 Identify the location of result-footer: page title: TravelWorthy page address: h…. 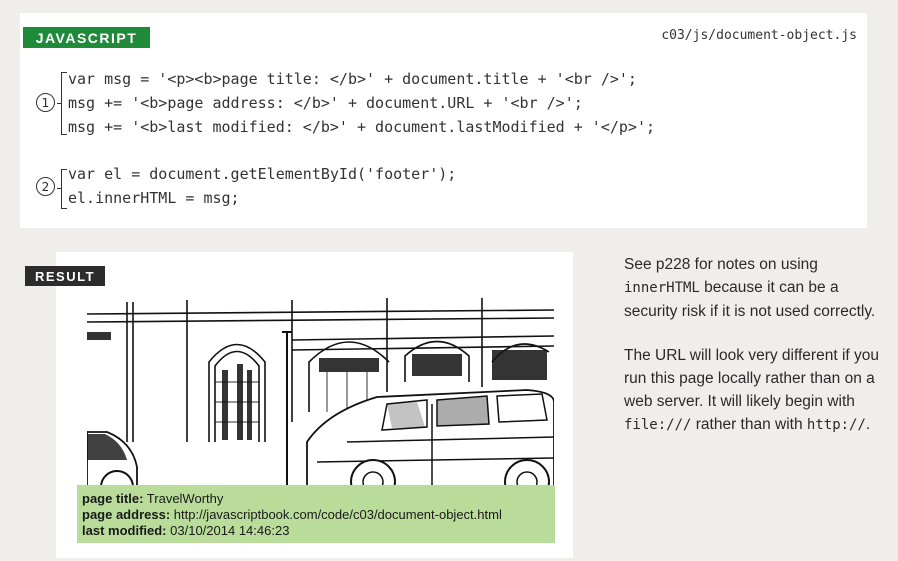
(316, 514).